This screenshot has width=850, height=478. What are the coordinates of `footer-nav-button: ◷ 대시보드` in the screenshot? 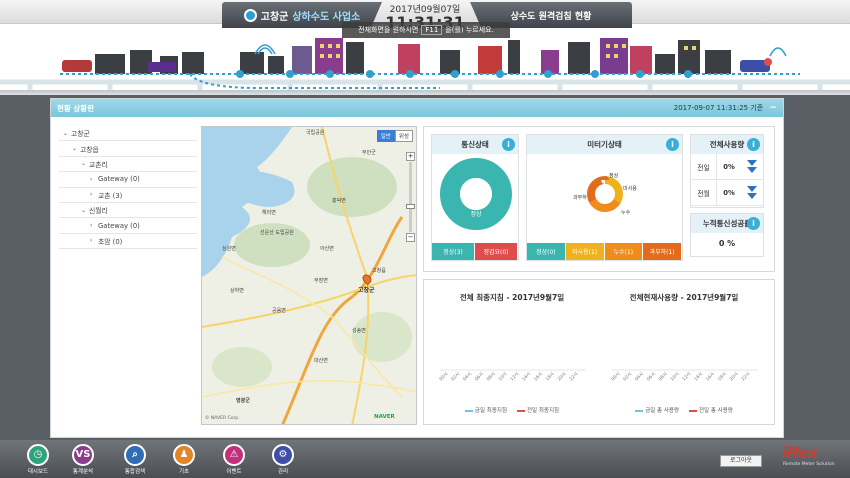 It's located at (38, 459).